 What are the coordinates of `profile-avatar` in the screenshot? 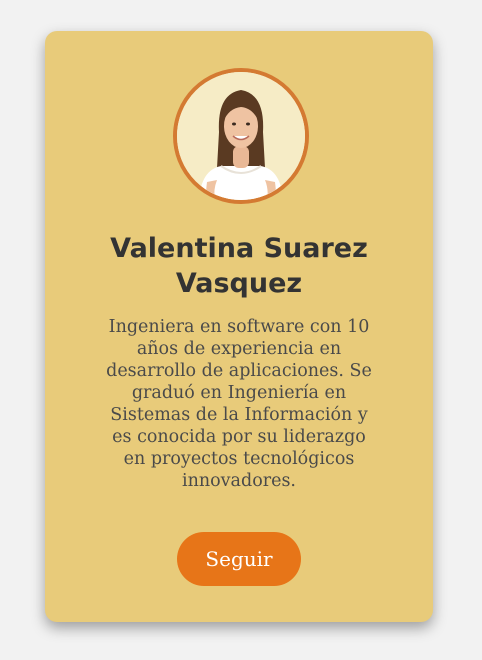 It's located at (241, 136).